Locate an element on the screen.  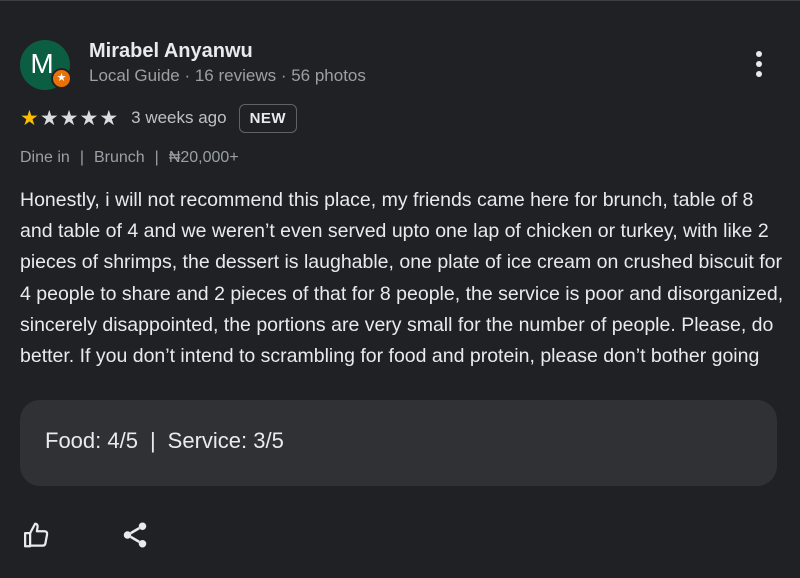
visit-info: Dine in | Brunch | ₦20,000+ is located at coordinates (129, 158).